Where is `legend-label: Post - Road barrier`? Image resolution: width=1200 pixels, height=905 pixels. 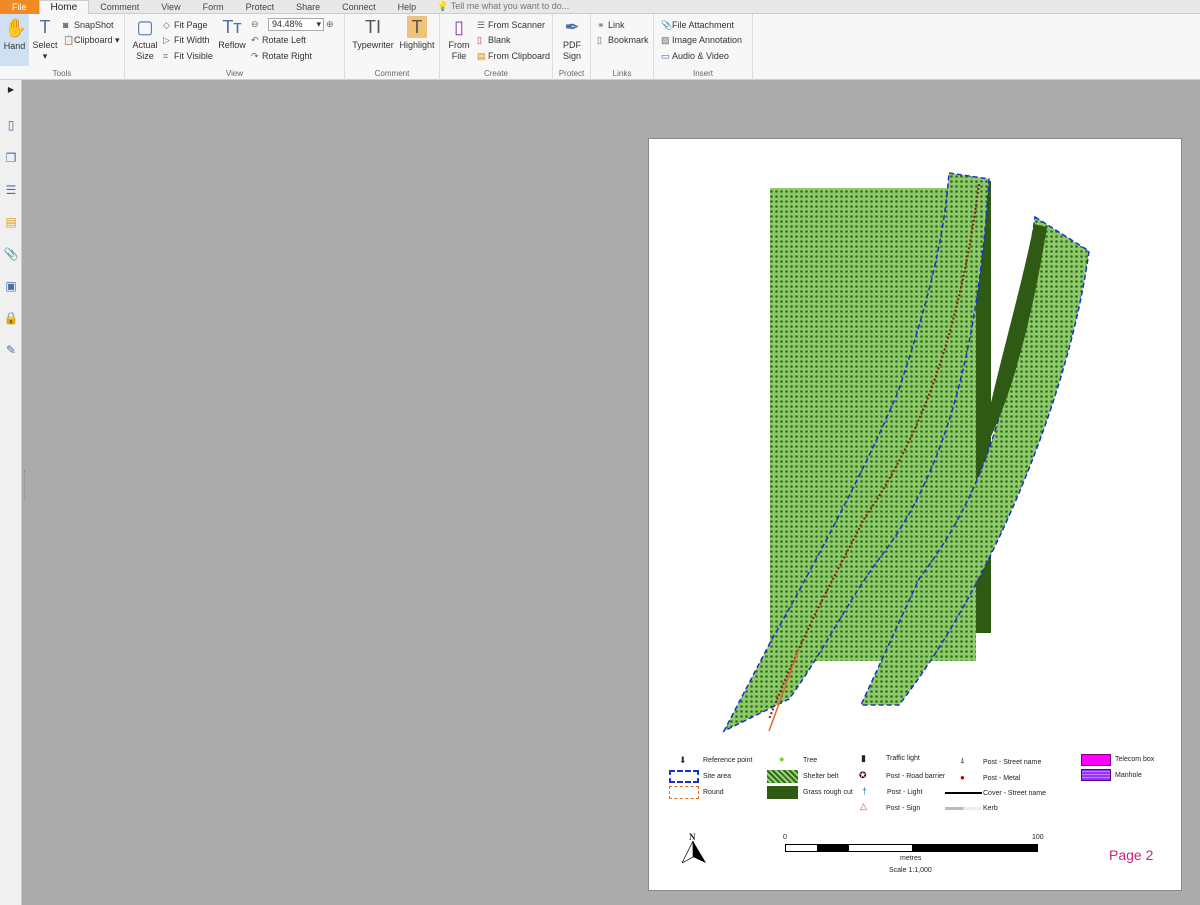 legend-label: Post - Road barrier is located at coordinates (916, 776).